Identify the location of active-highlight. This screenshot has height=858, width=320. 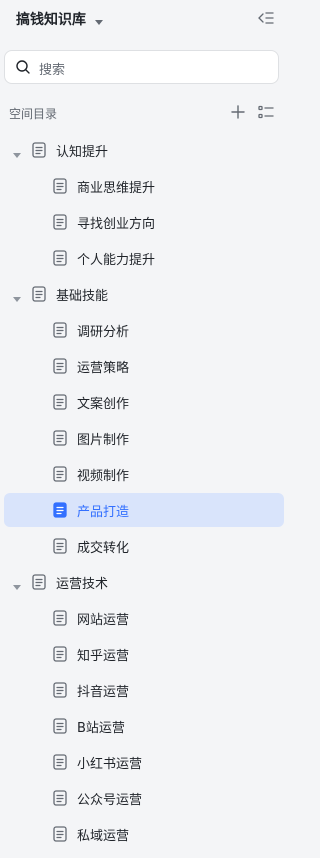
(144, 510).